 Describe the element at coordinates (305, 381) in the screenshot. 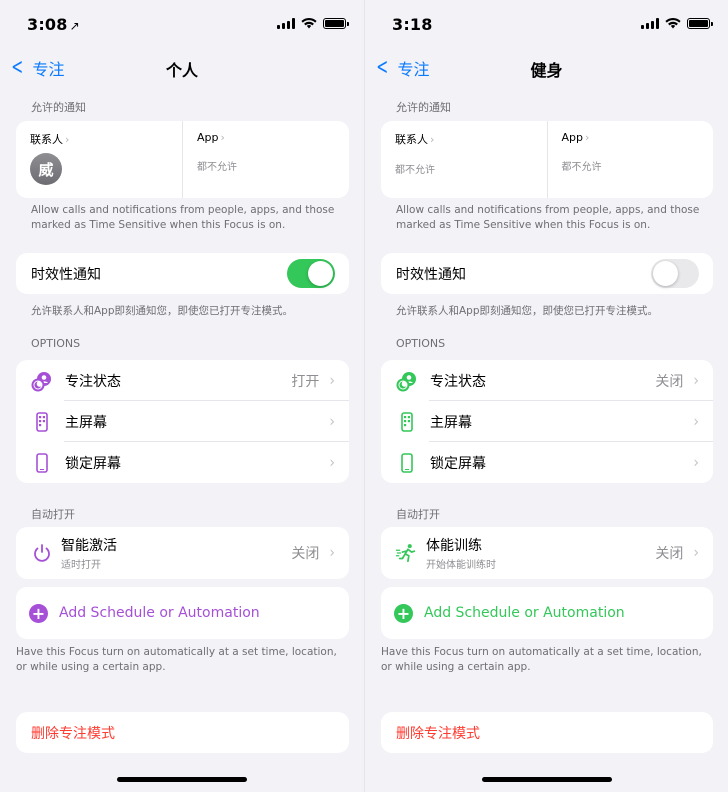

I see `focus-status-value: 打开` at that location.